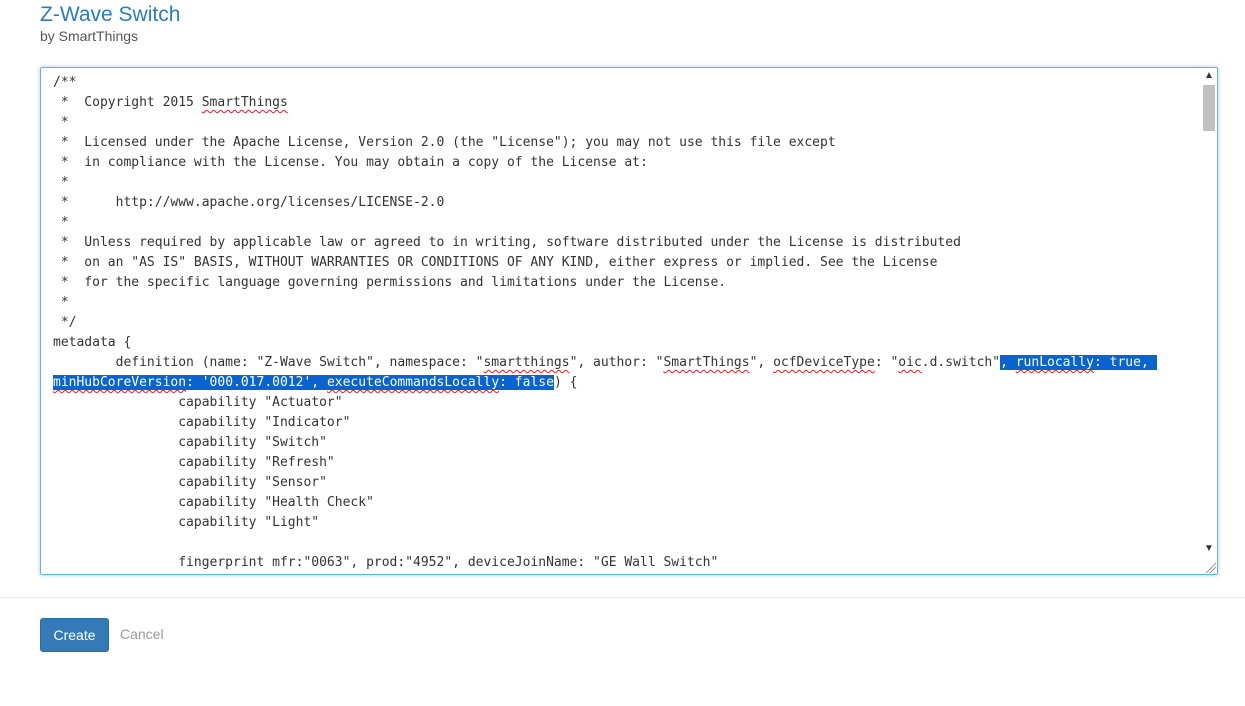 The height and width of the screenshot is (706, 1245). What do you see at coordinates (74, 635) in the screenshot?
I see `create-button: Create` at bounding box center [74, 635].